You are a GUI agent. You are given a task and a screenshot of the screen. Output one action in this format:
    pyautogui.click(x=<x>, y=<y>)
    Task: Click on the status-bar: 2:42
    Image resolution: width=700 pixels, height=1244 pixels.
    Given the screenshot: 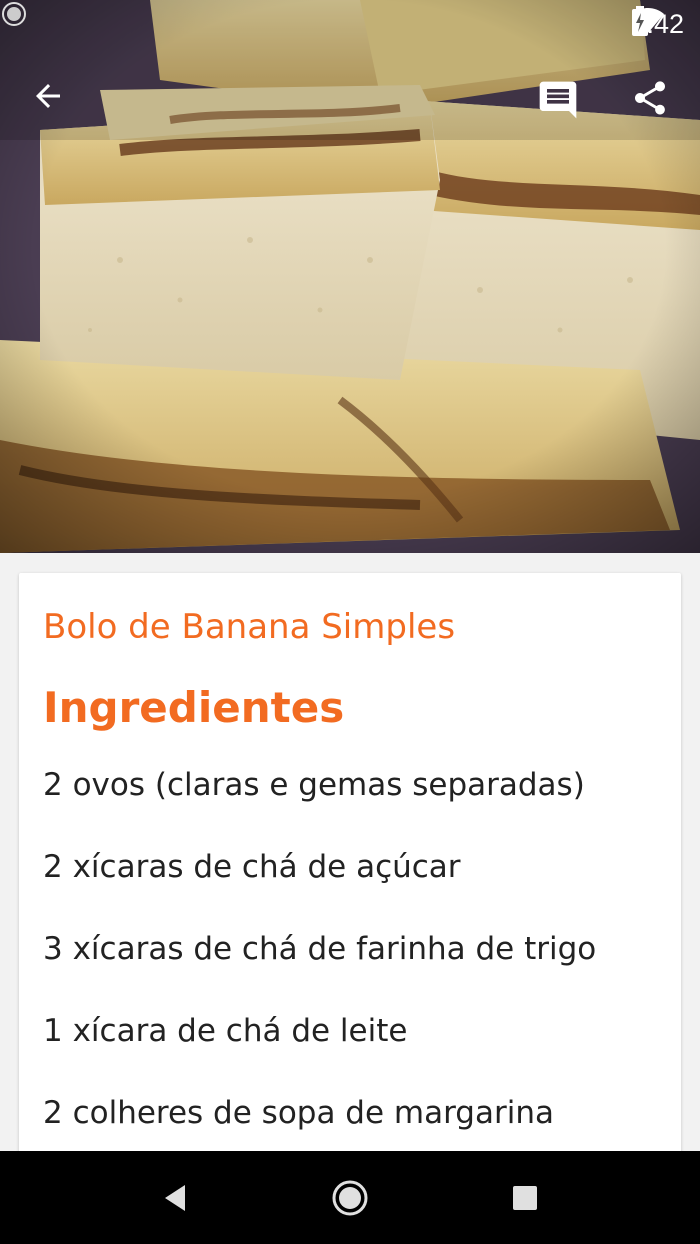 What is the action you would take?
    pyautogui.click(x=350, y=24)
    